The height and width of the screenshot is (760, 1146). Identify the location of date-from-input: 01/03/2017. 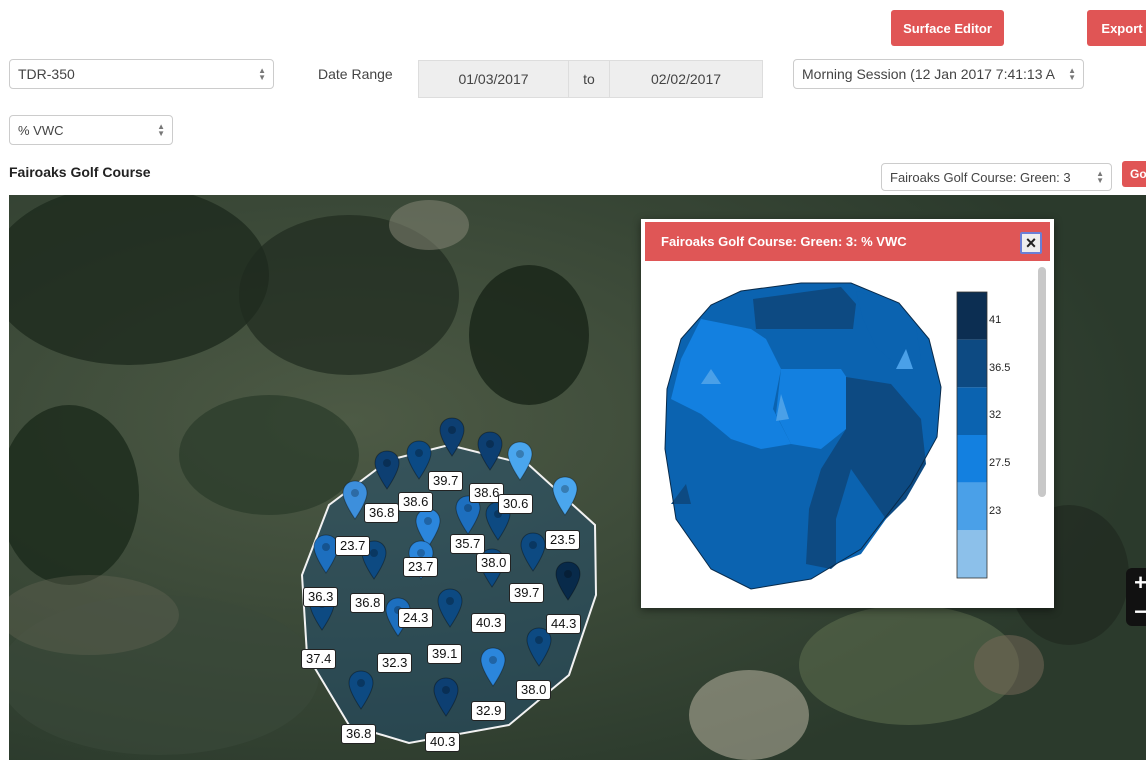
(493, 79).